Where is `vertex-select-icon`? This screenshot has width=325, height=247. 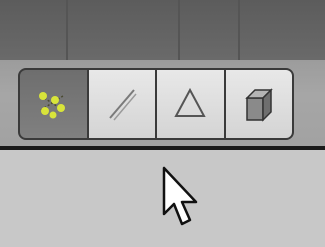 vertex-select-icon is located at coordinates (52, 105).